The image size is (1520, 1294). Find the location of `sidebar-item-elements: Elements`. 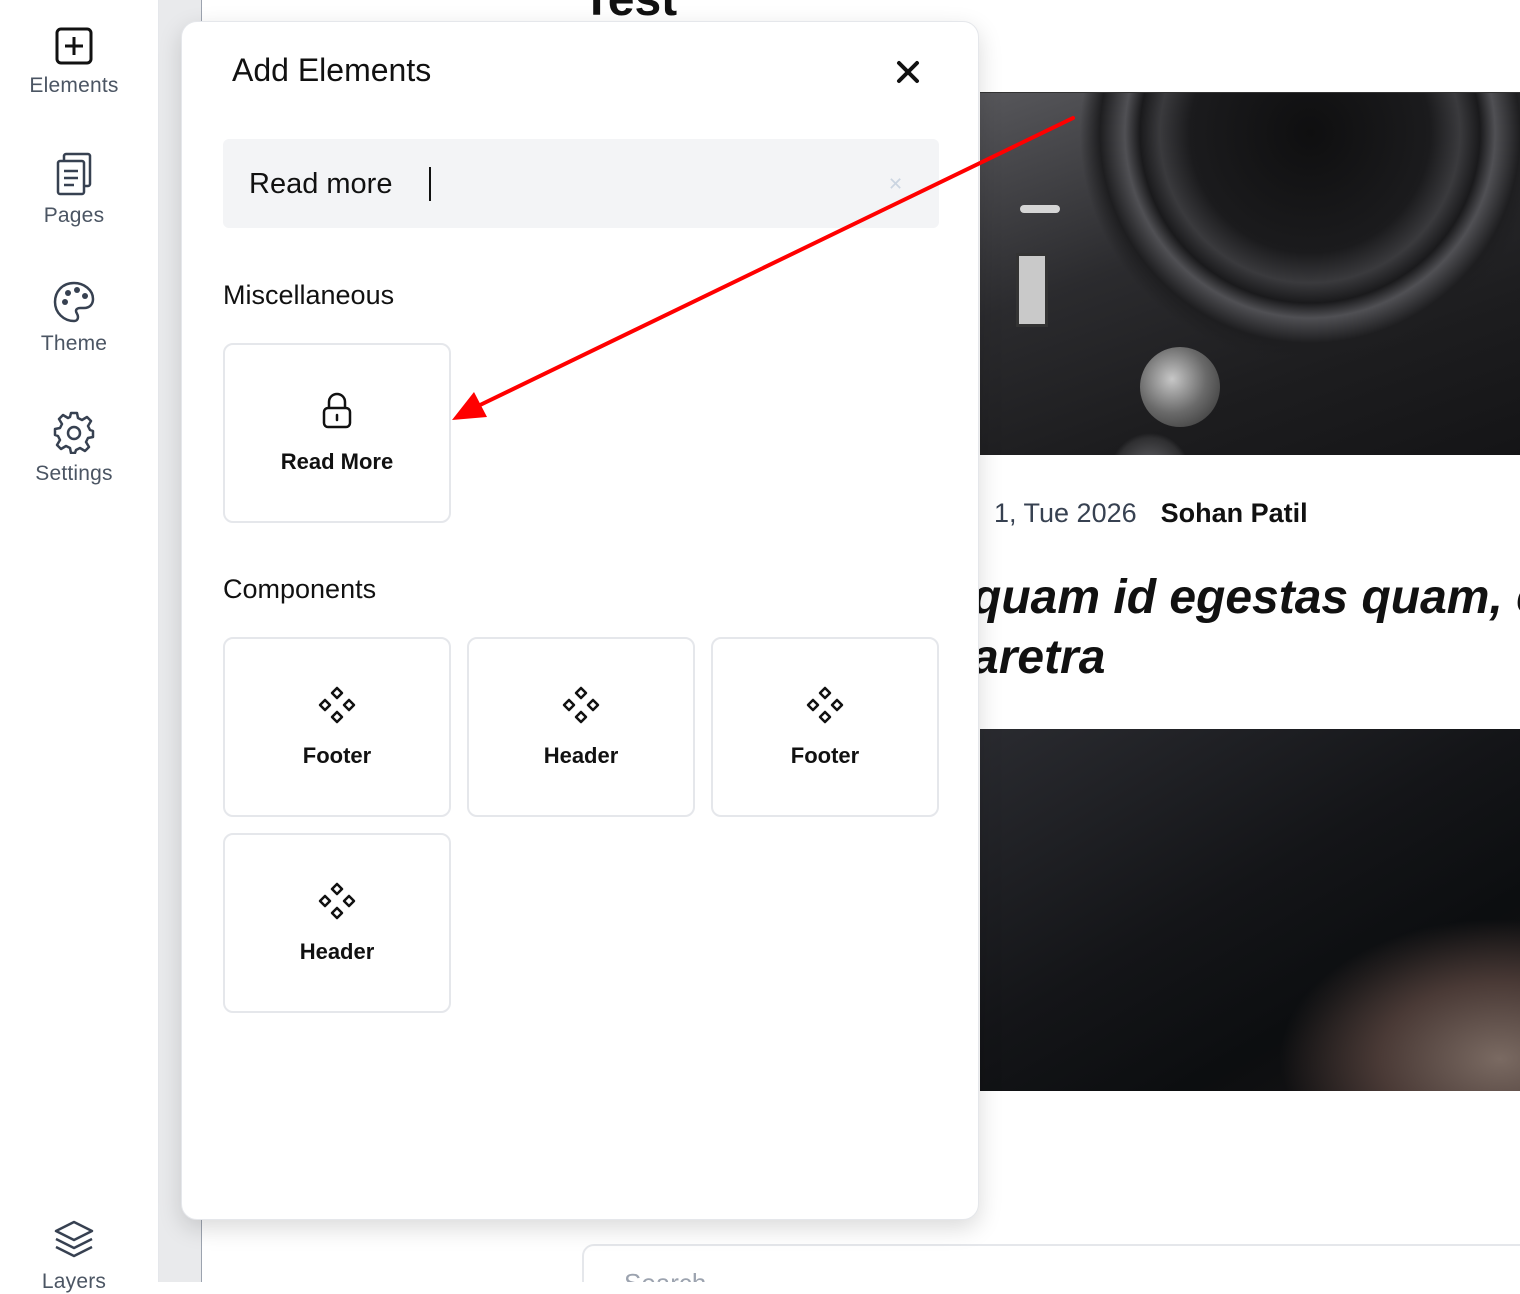

sidebar-item-elements: Elements is located at coordinates (74, 62).